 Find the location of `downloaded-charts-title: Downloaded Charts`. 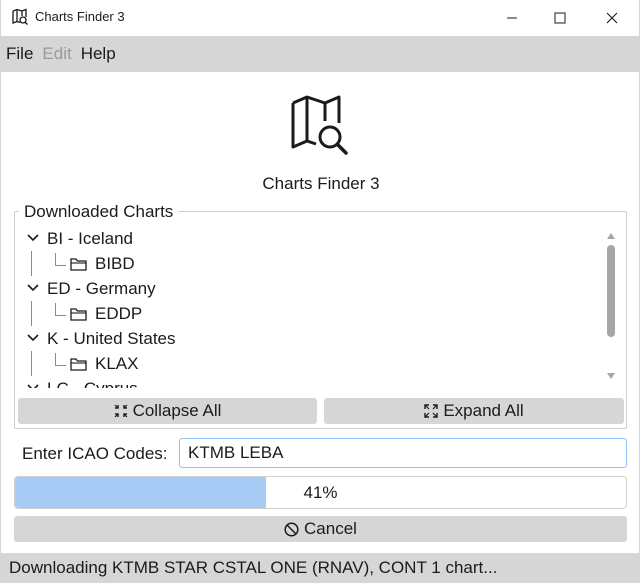

downloaded-charts-title: Downloaded Charts is located at coordinates (99, 212).